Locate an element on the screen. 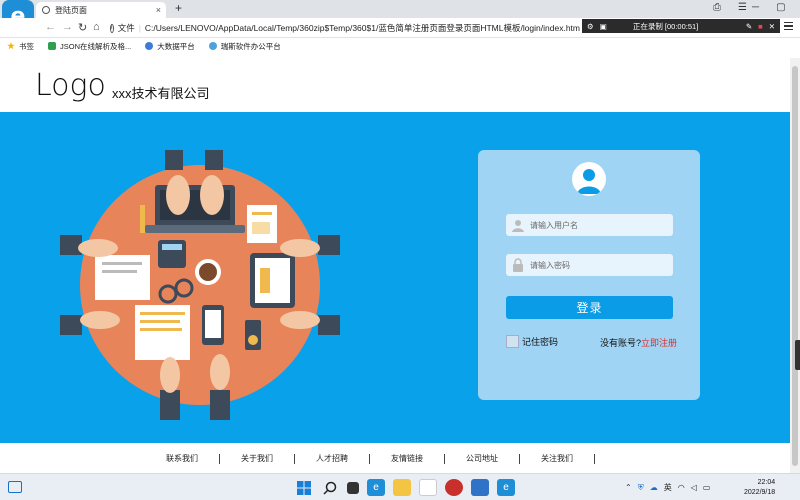 This screenshot has width=800, height=500. company-name: xxx技术有限公司 is located at coordinates (161, 93).